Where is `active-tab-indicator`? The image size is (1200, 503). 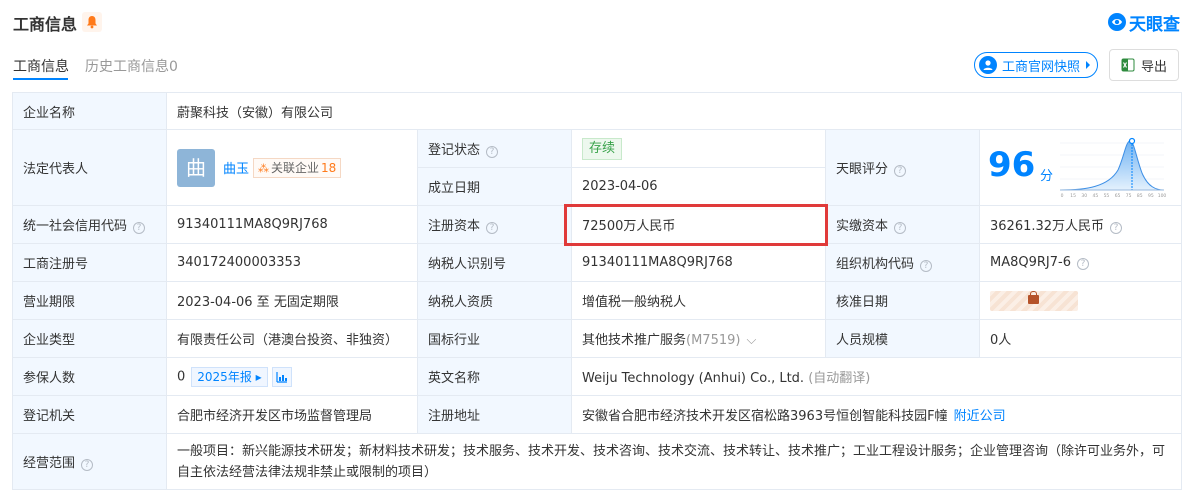
active-tab-indicator is located at coordinates (40, 79).